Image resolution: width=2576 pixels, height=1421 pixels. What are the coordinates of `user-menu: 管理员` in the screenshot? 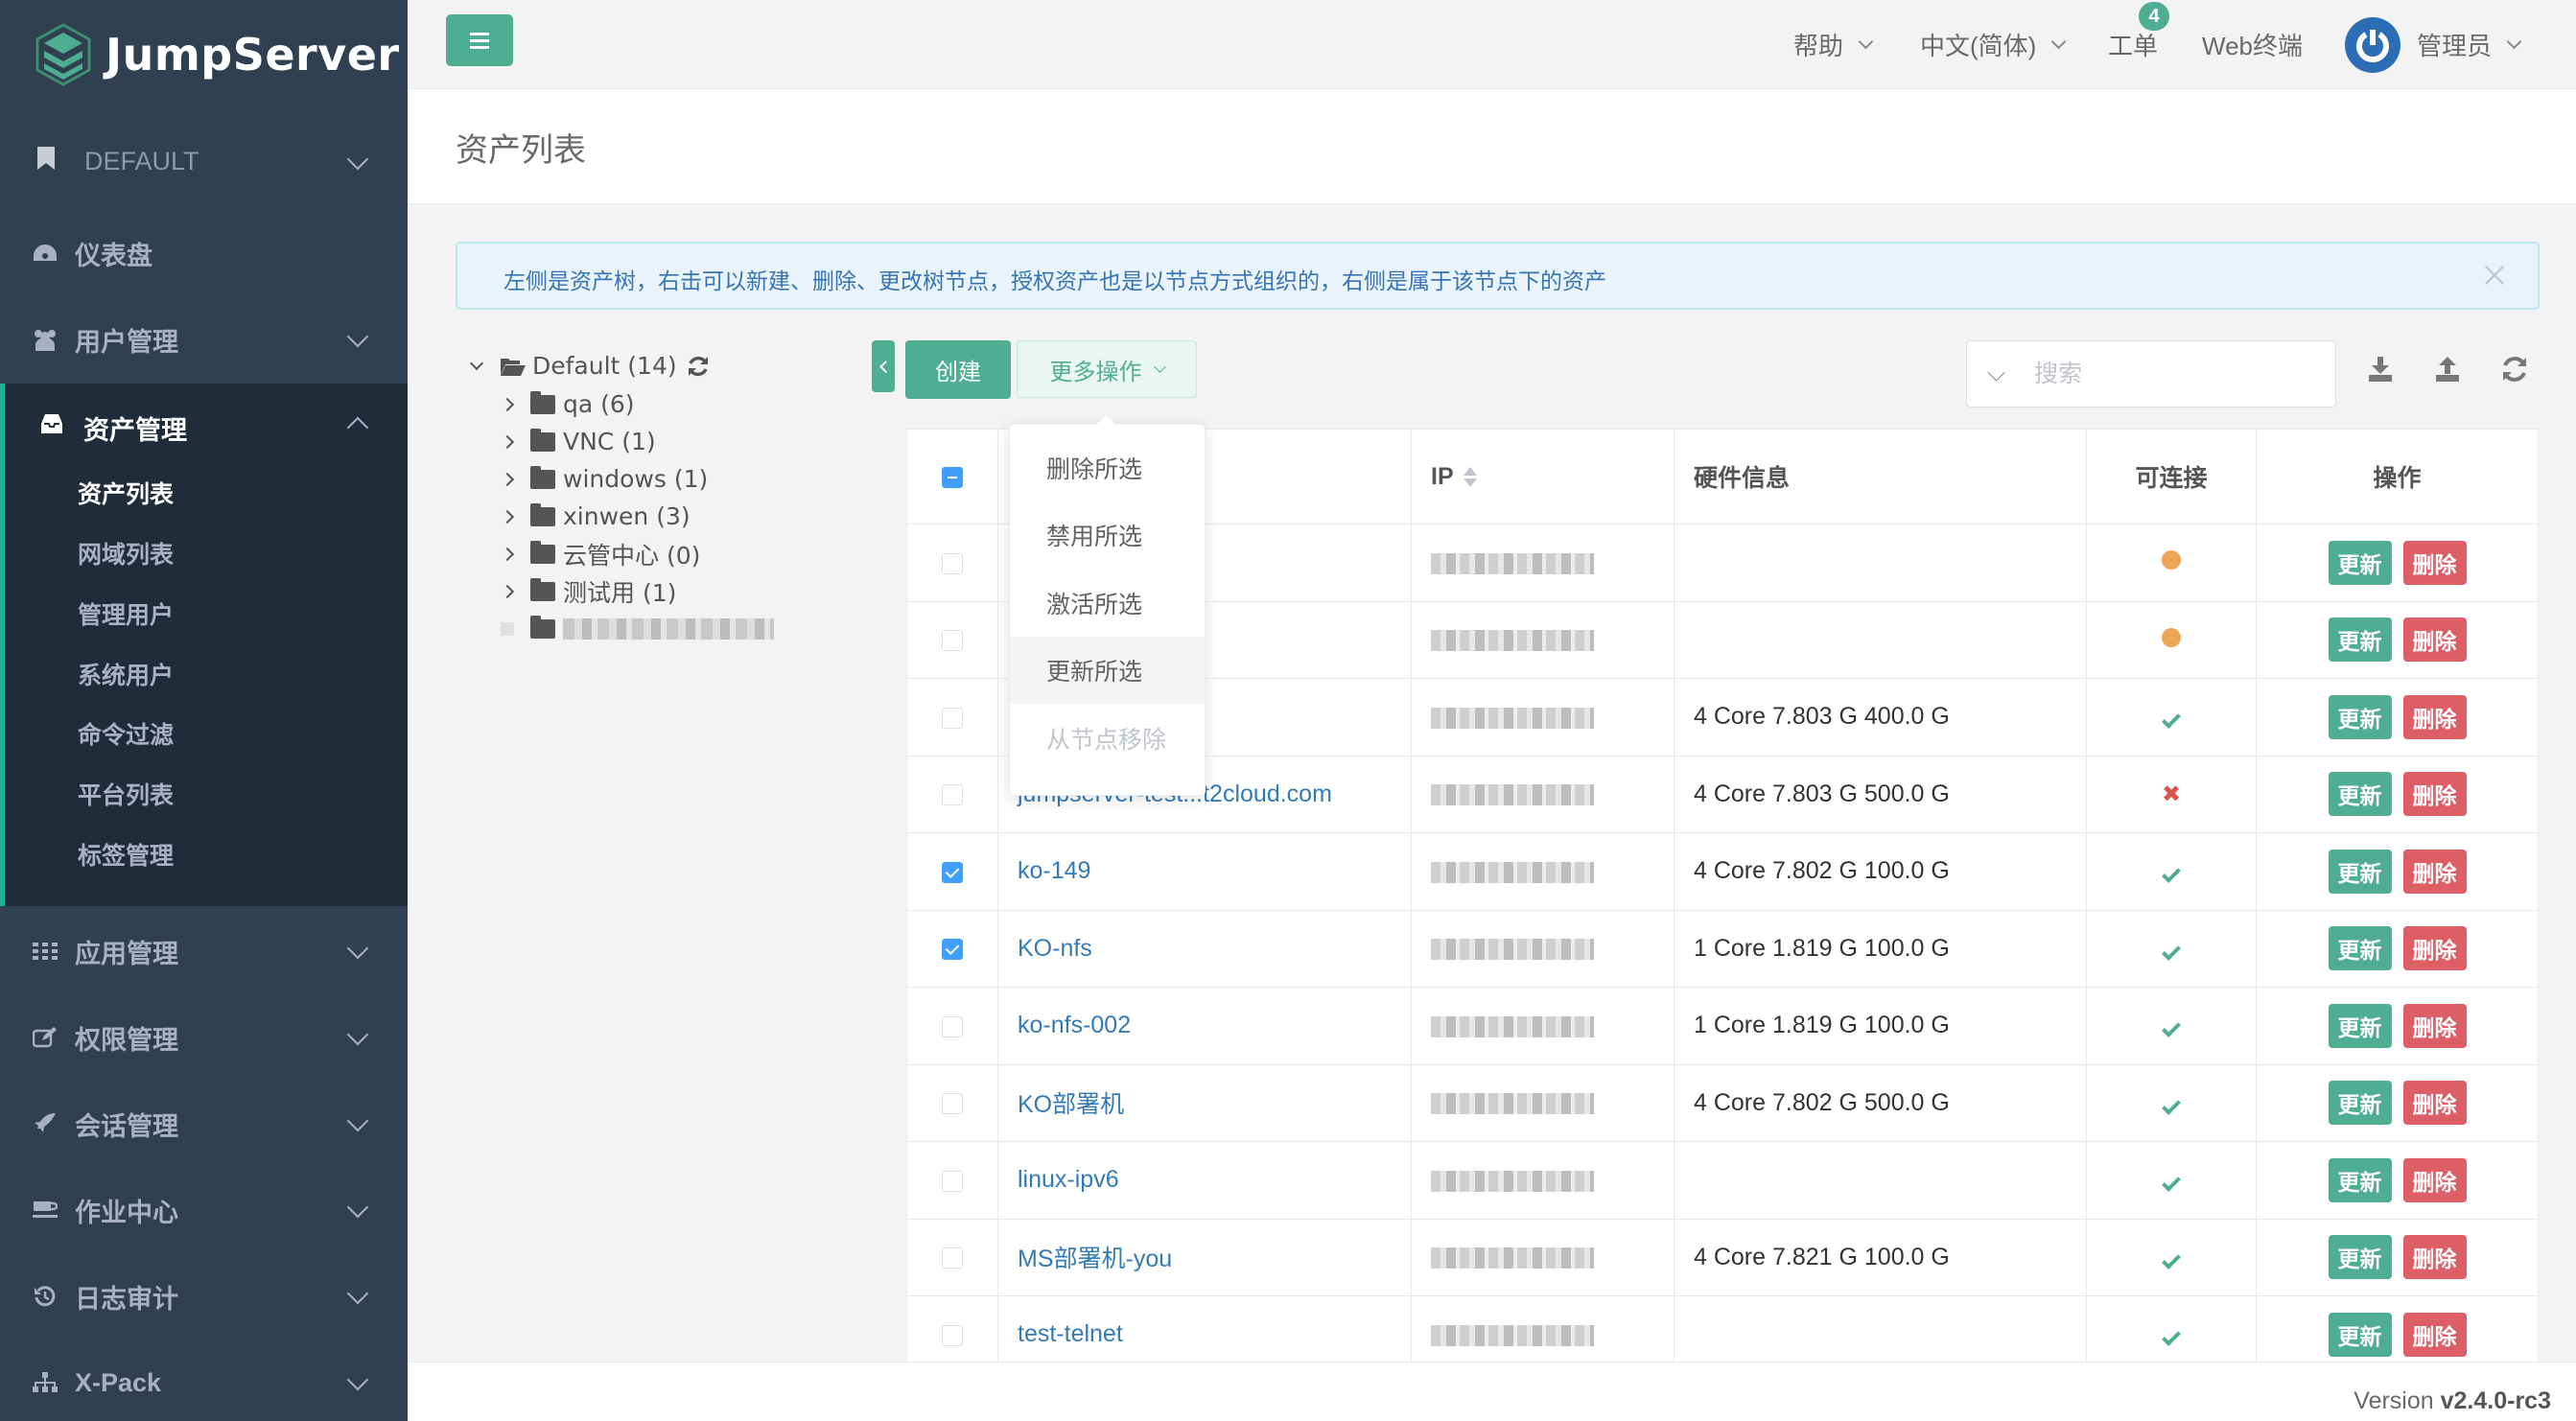 It's located at (2469, 44).